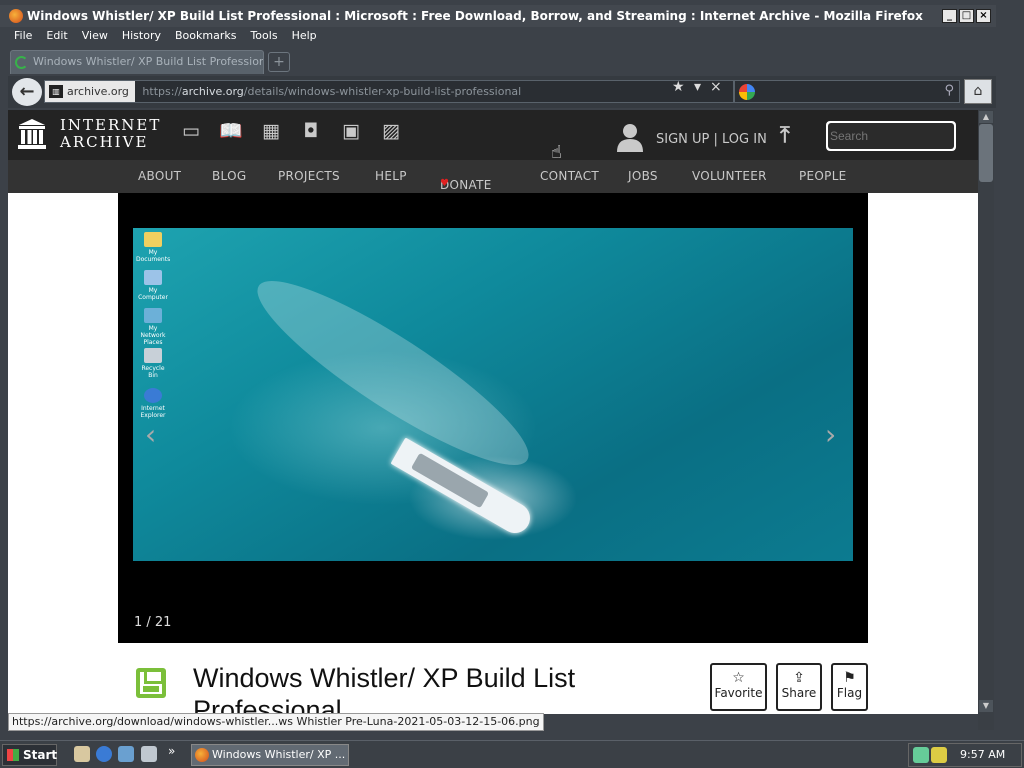 This screenshot has height=768, width=1024. Describe the element at coordinates (96, 37) in the screenshot. I see `menu-view: View` at that location.